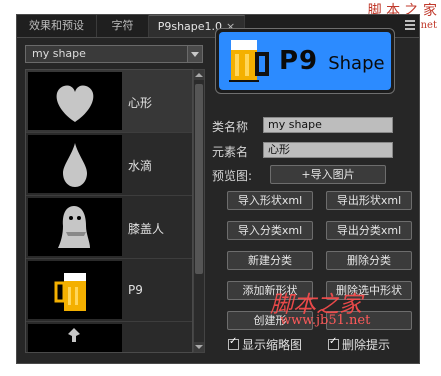 The image size is (441, 376). What do you see at coordinates (270, 230) in the screenshot?
I see `import-category-xml-button: 导入分类xml` at bounding box center [270, 230].